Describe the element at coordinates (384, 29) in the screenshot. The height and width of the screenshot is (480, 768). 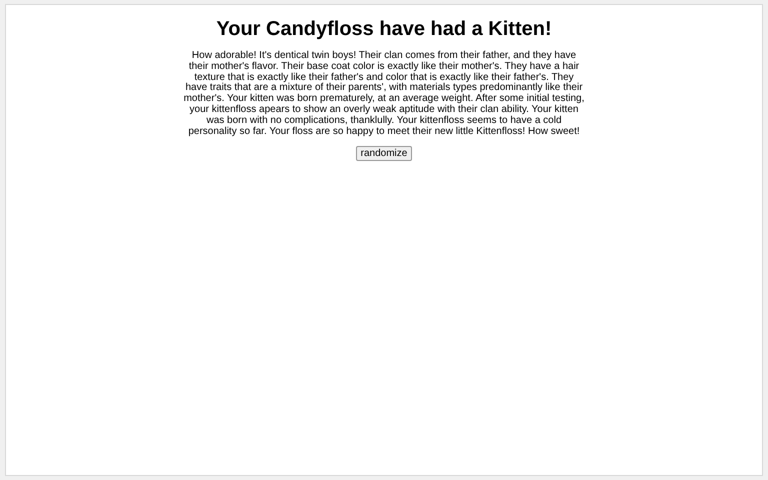
I see `page-title: Your Candyfloss have had a Kitten!` at that location.